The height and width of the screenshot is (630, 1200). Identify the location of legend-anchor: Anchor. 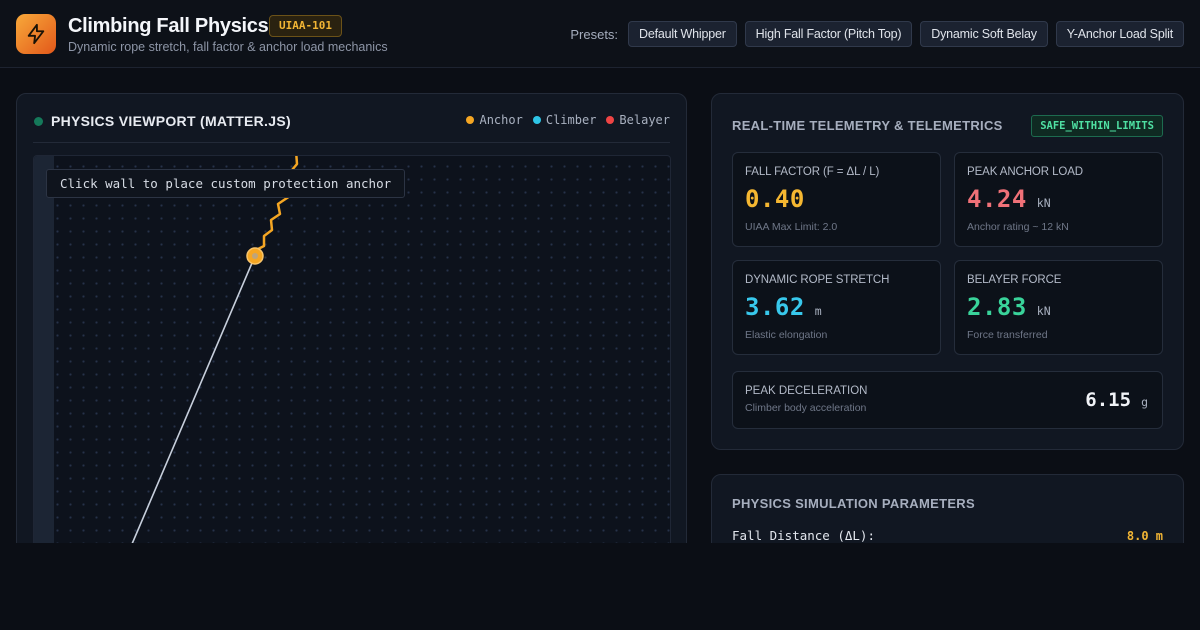
(494, 120).